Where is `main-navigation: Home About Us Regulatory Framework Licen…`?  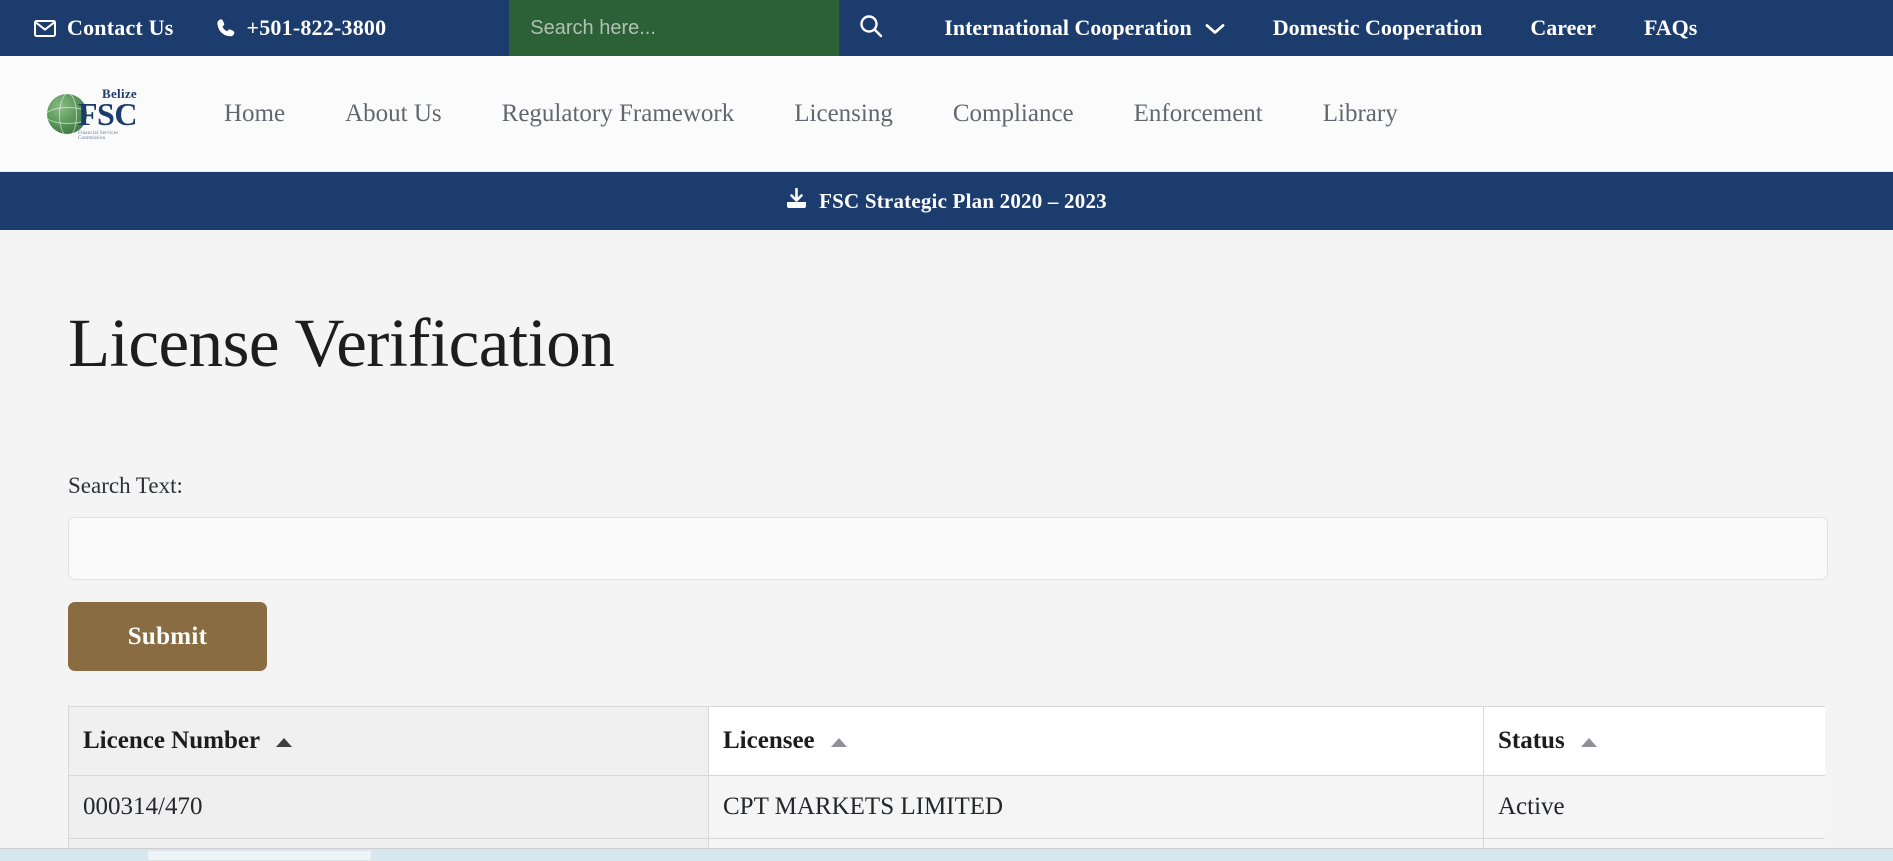 main-navigation: Home About Us Regulatory Framework Licen… is located at coordinates (811, 114).